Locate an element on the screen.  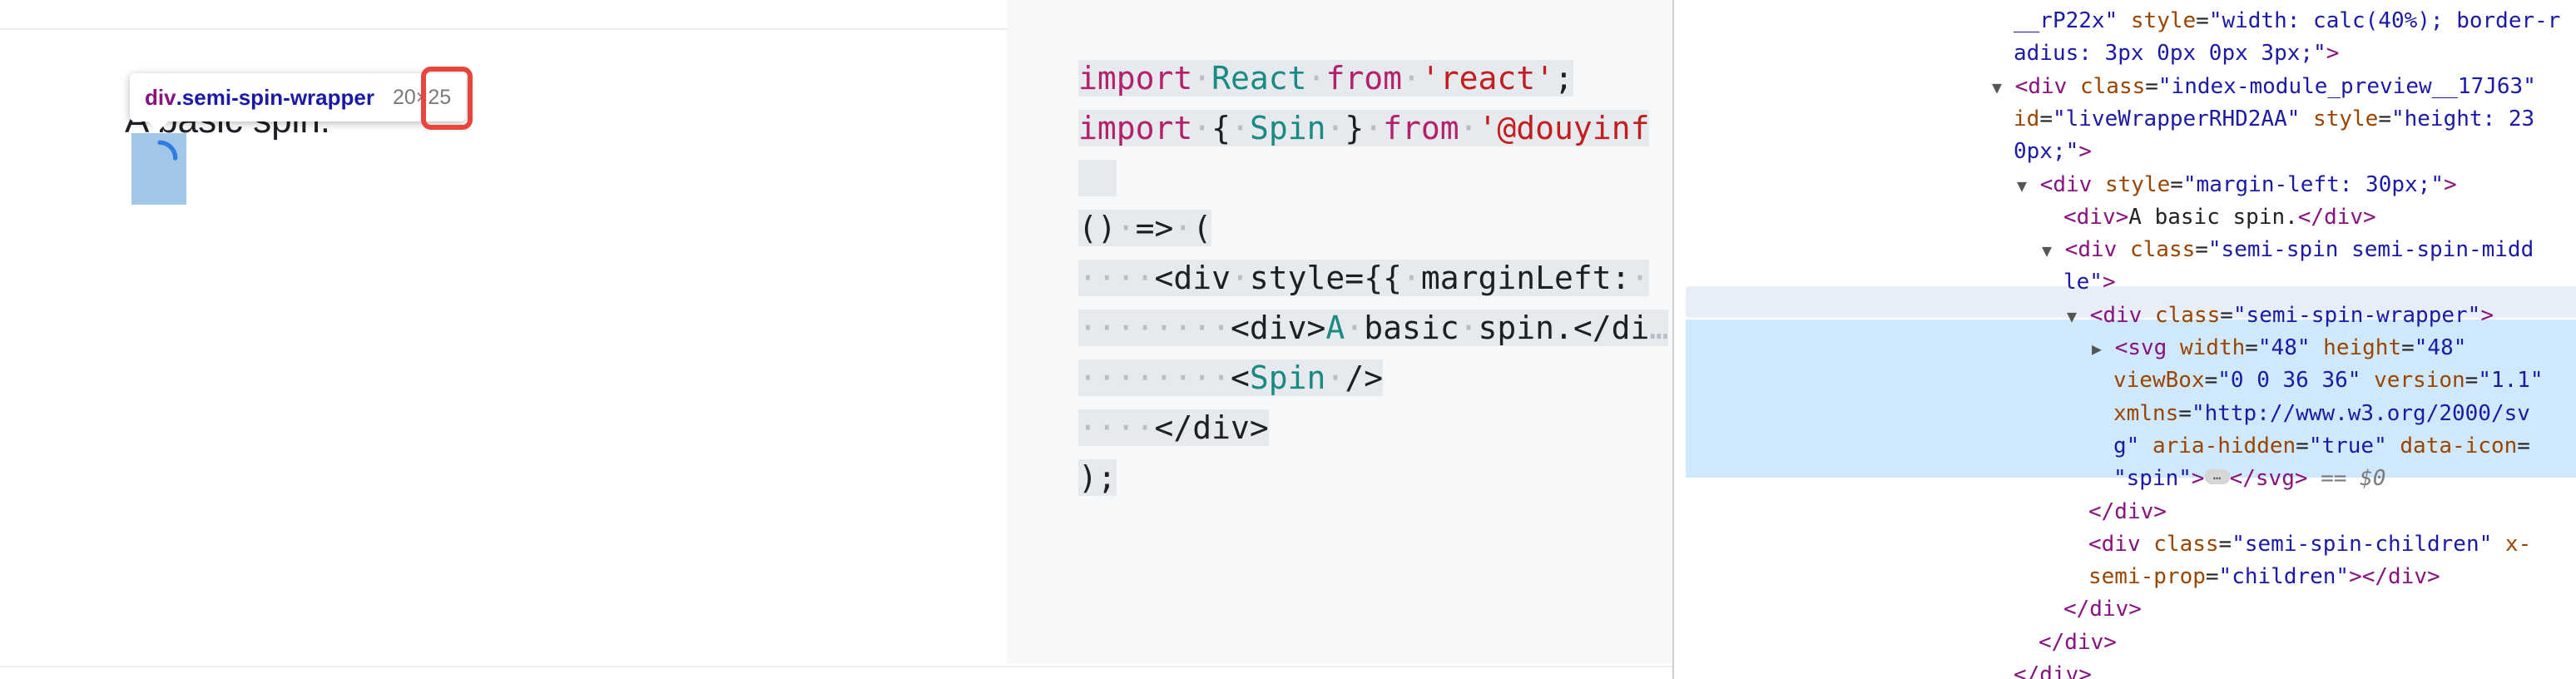
dom-tree-row: ▶ <svg width="48" height="48" is located at coordinates (2279, 348).